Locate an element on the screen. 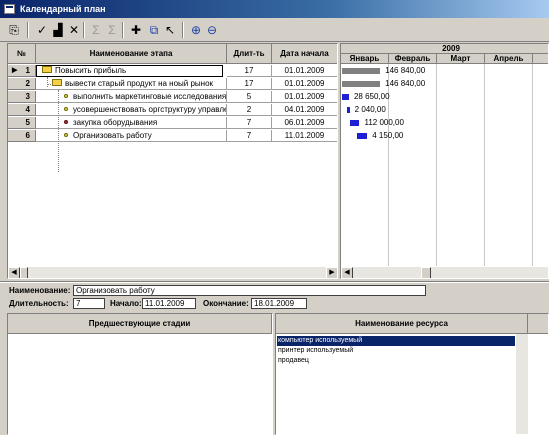 This screenshot has width=549, height=435. end-label: Окончание: is located at coordinates (226, 303).